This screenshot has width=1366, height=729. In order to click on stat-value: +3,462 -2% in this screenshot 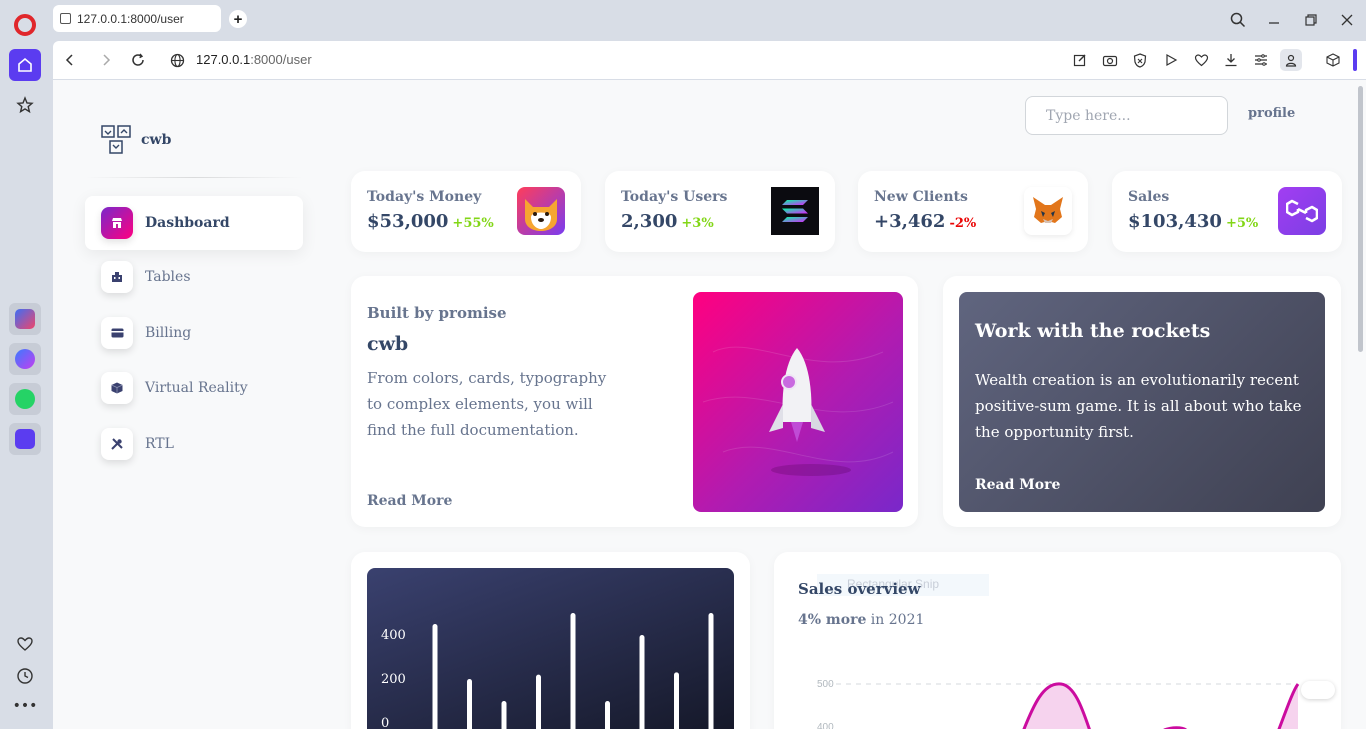, I will do `click(925, 221)`.